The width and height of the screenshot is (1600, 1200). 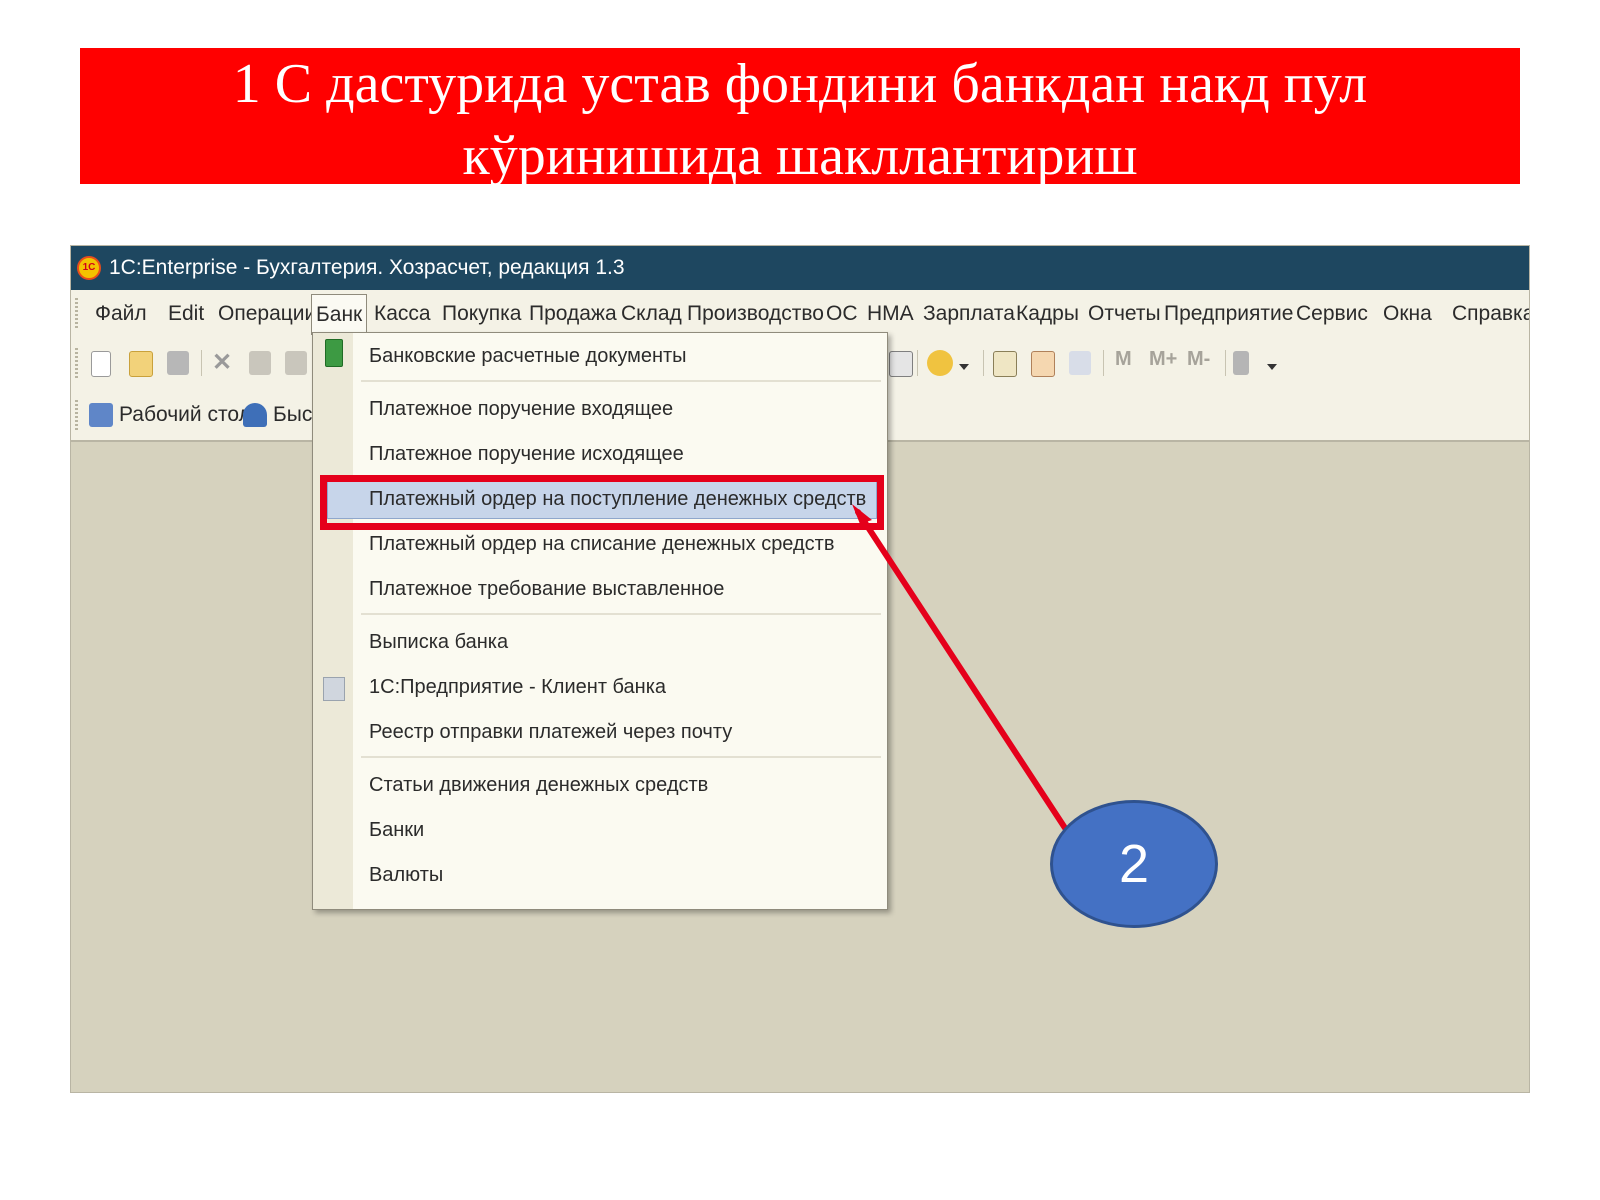 What do you see at coordinates (1134, 864) in the screenshot?
I see `step-number-badge: 2` at bounding box center [1134, 864].